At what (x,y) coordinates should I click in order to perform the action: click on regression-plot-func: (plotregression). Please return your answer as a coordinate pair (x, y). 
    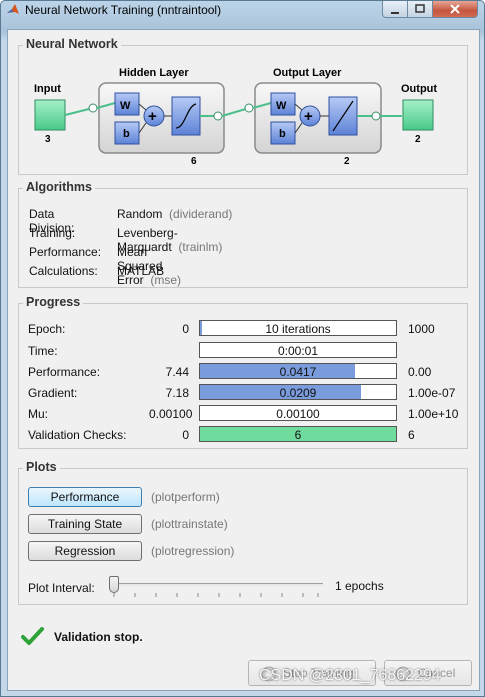
    Looking at the image, I should click on (193, 551).